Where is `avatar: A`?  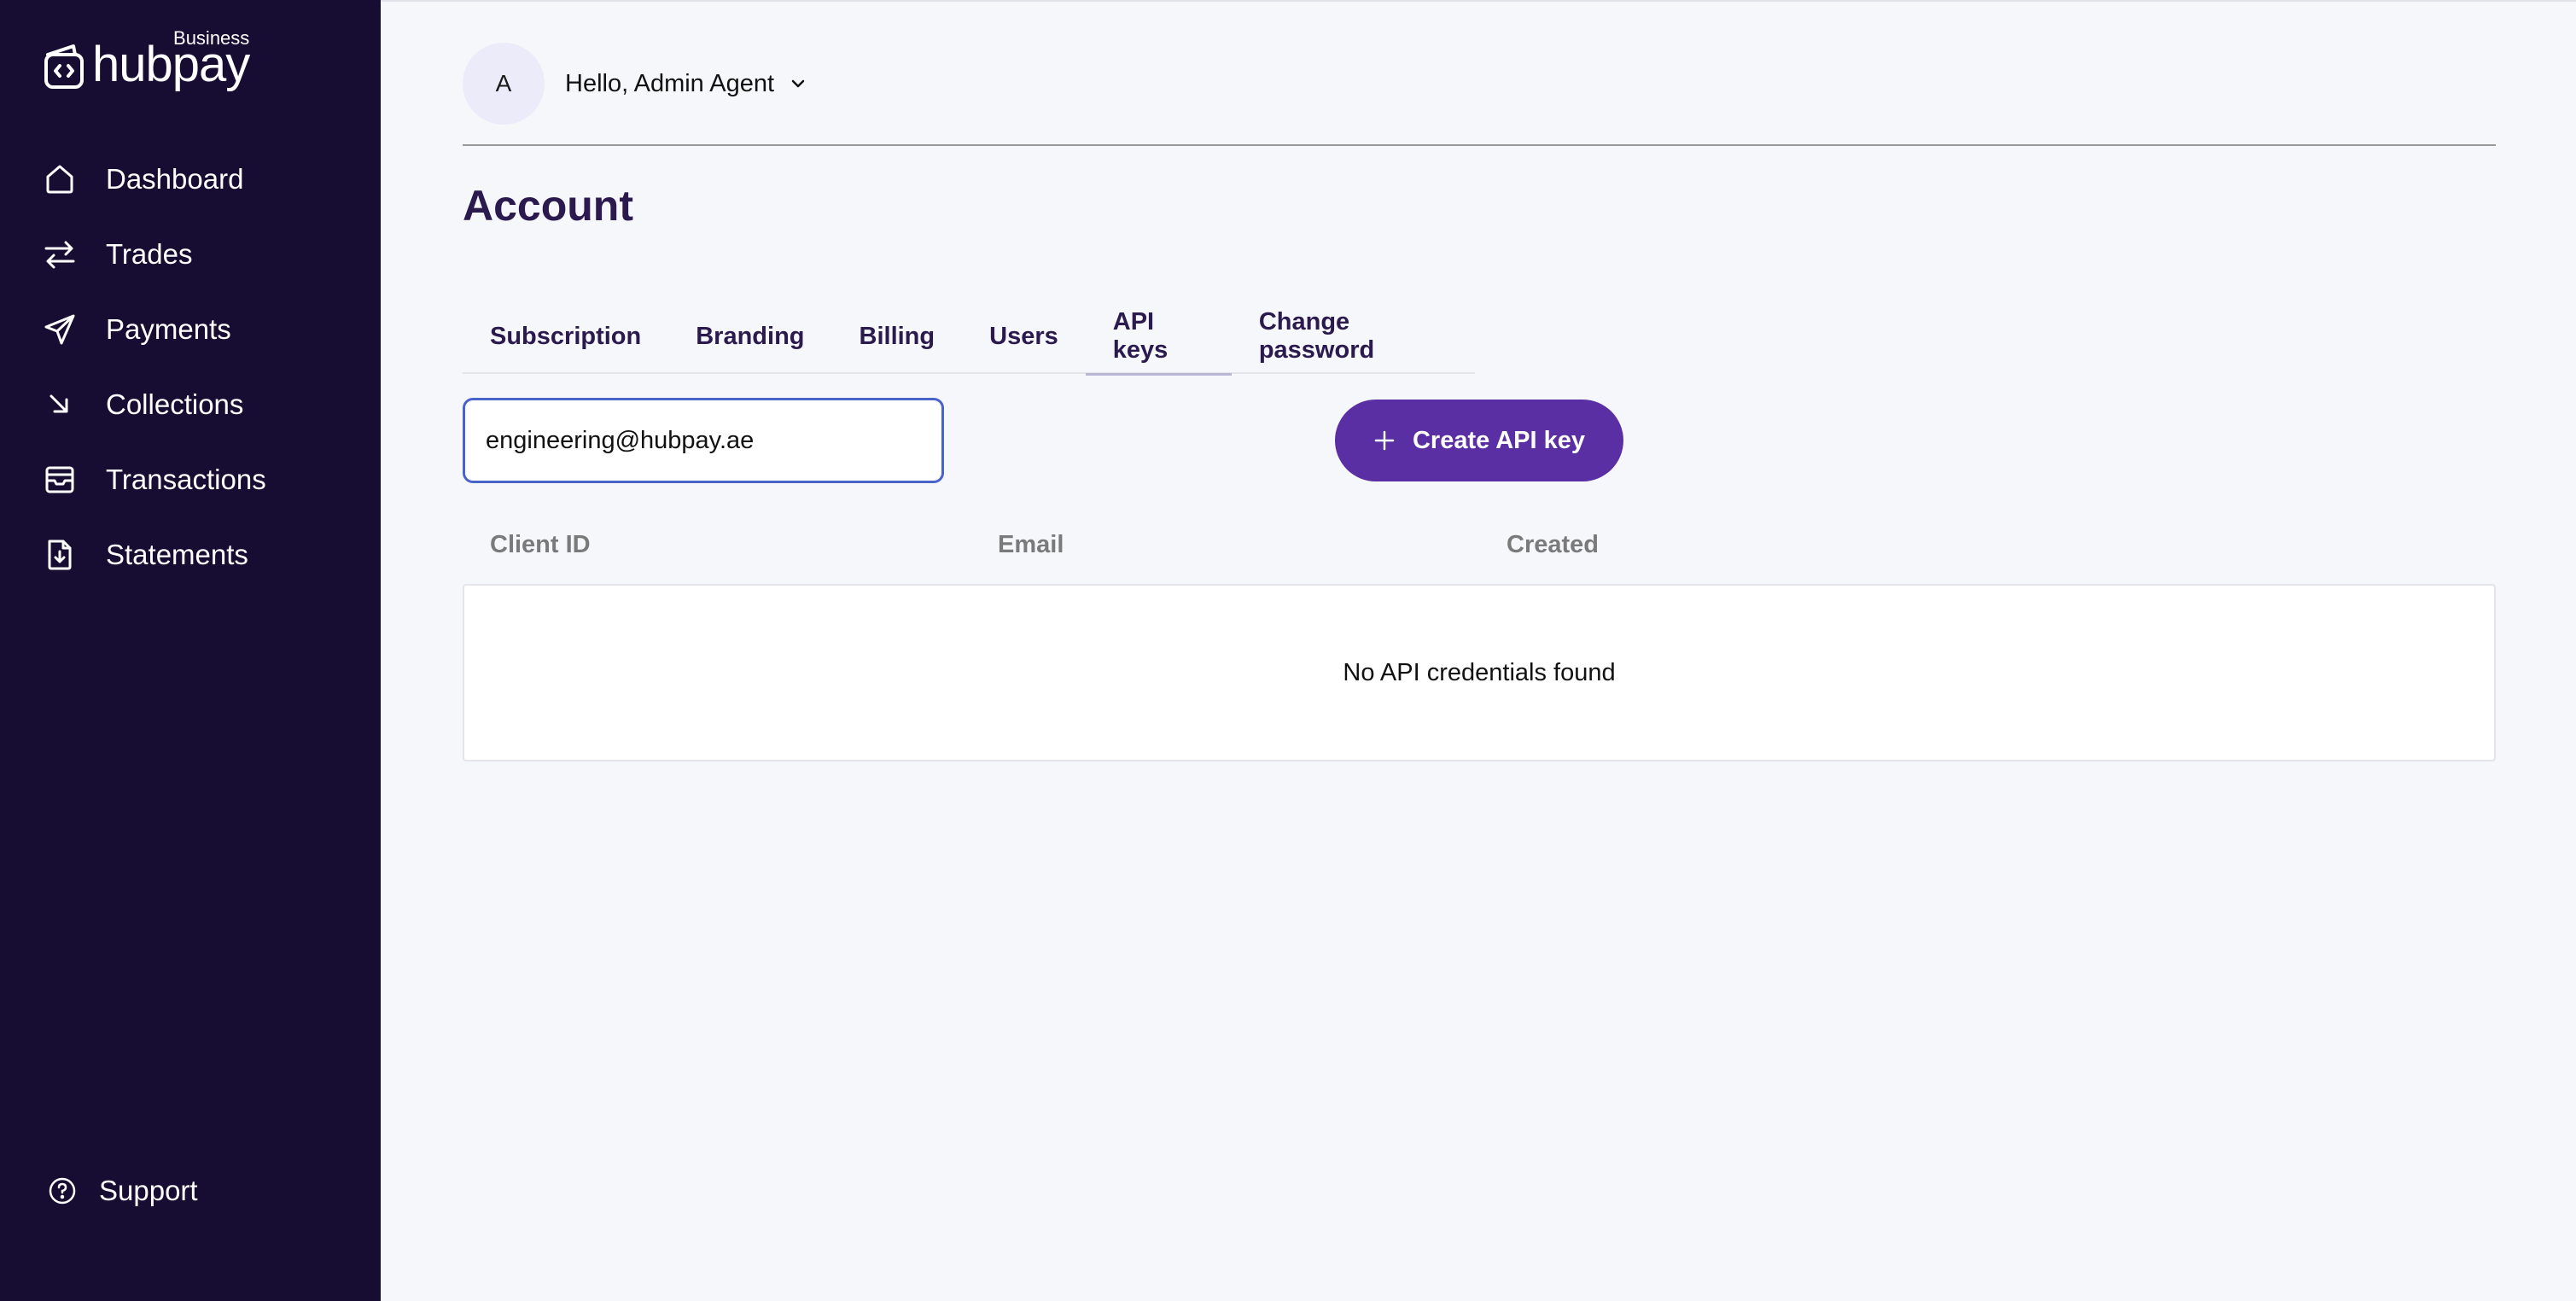 avatar: A is located at coordinates (504, 84).